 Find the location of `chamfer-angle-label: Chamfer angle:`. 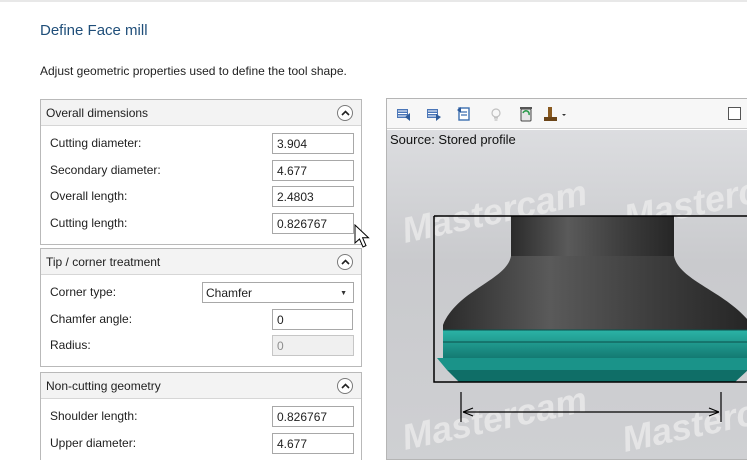

chamfer-angle-label: Chamfer angle: is located at coordinates (91, 318).